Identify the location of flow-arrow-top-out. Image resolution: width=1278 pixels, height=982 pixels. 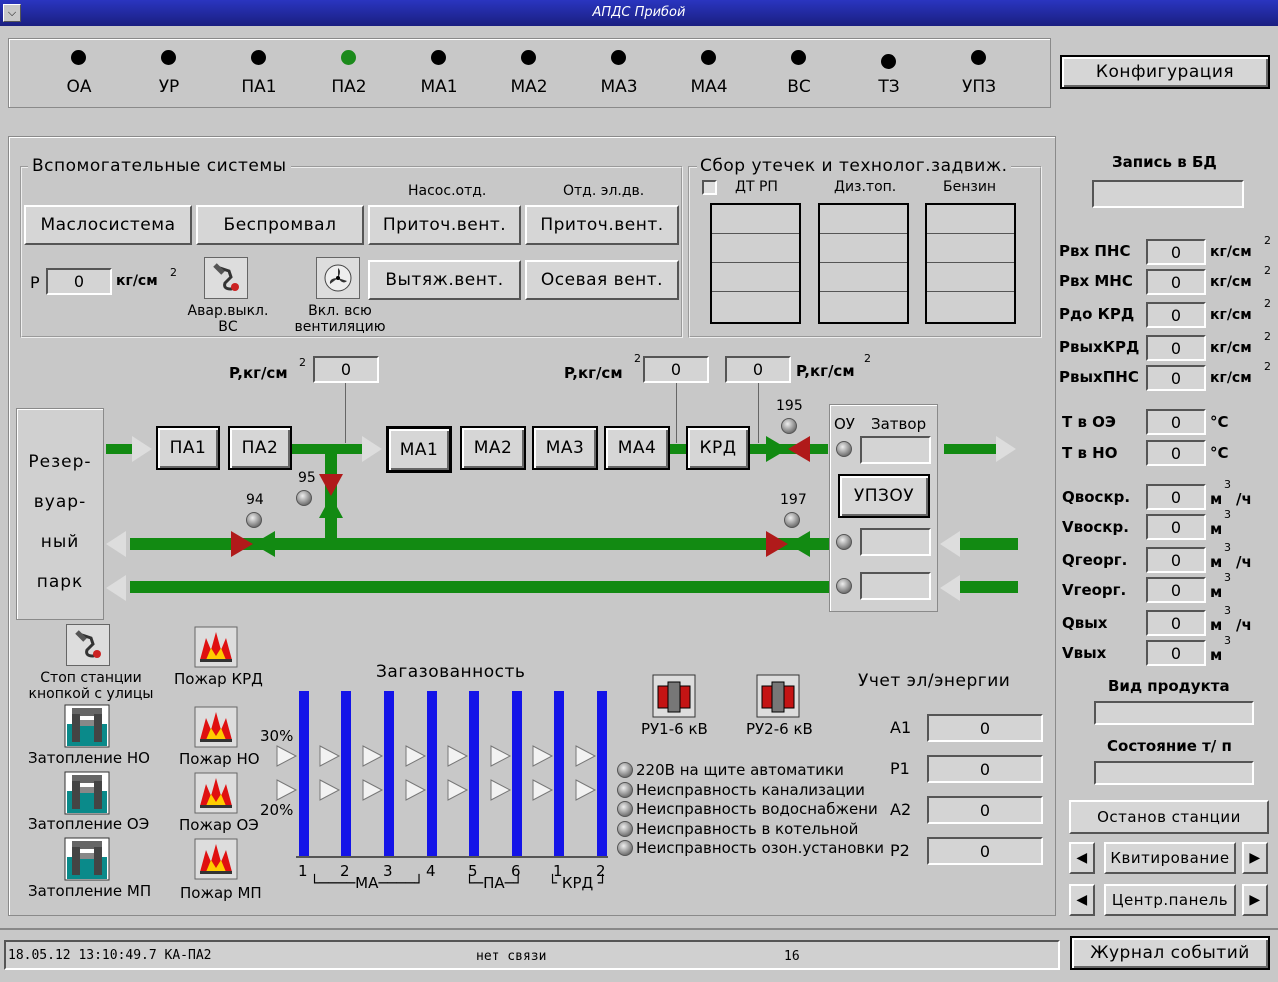
(1006, 449).